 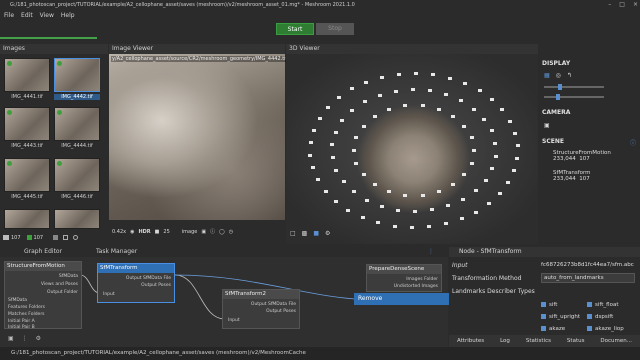 What do you see at coordinates (587, 265) in the screenshot?
I see `attr-value-input: fc68726273b8d1fc44ea7/sfm.abc` at bounding box center [587, 265].